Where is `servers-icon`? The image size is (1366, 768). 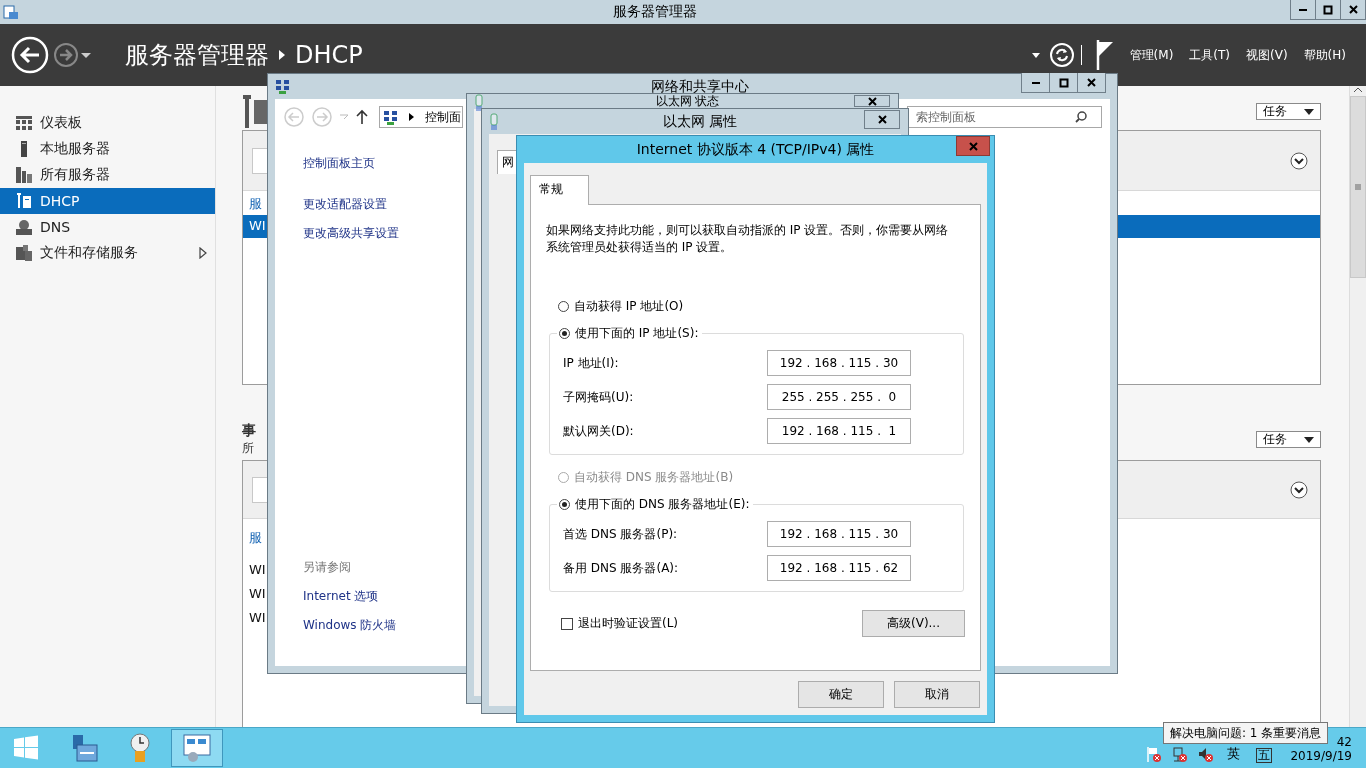 servers-icon is located at coordinates (24, 175).